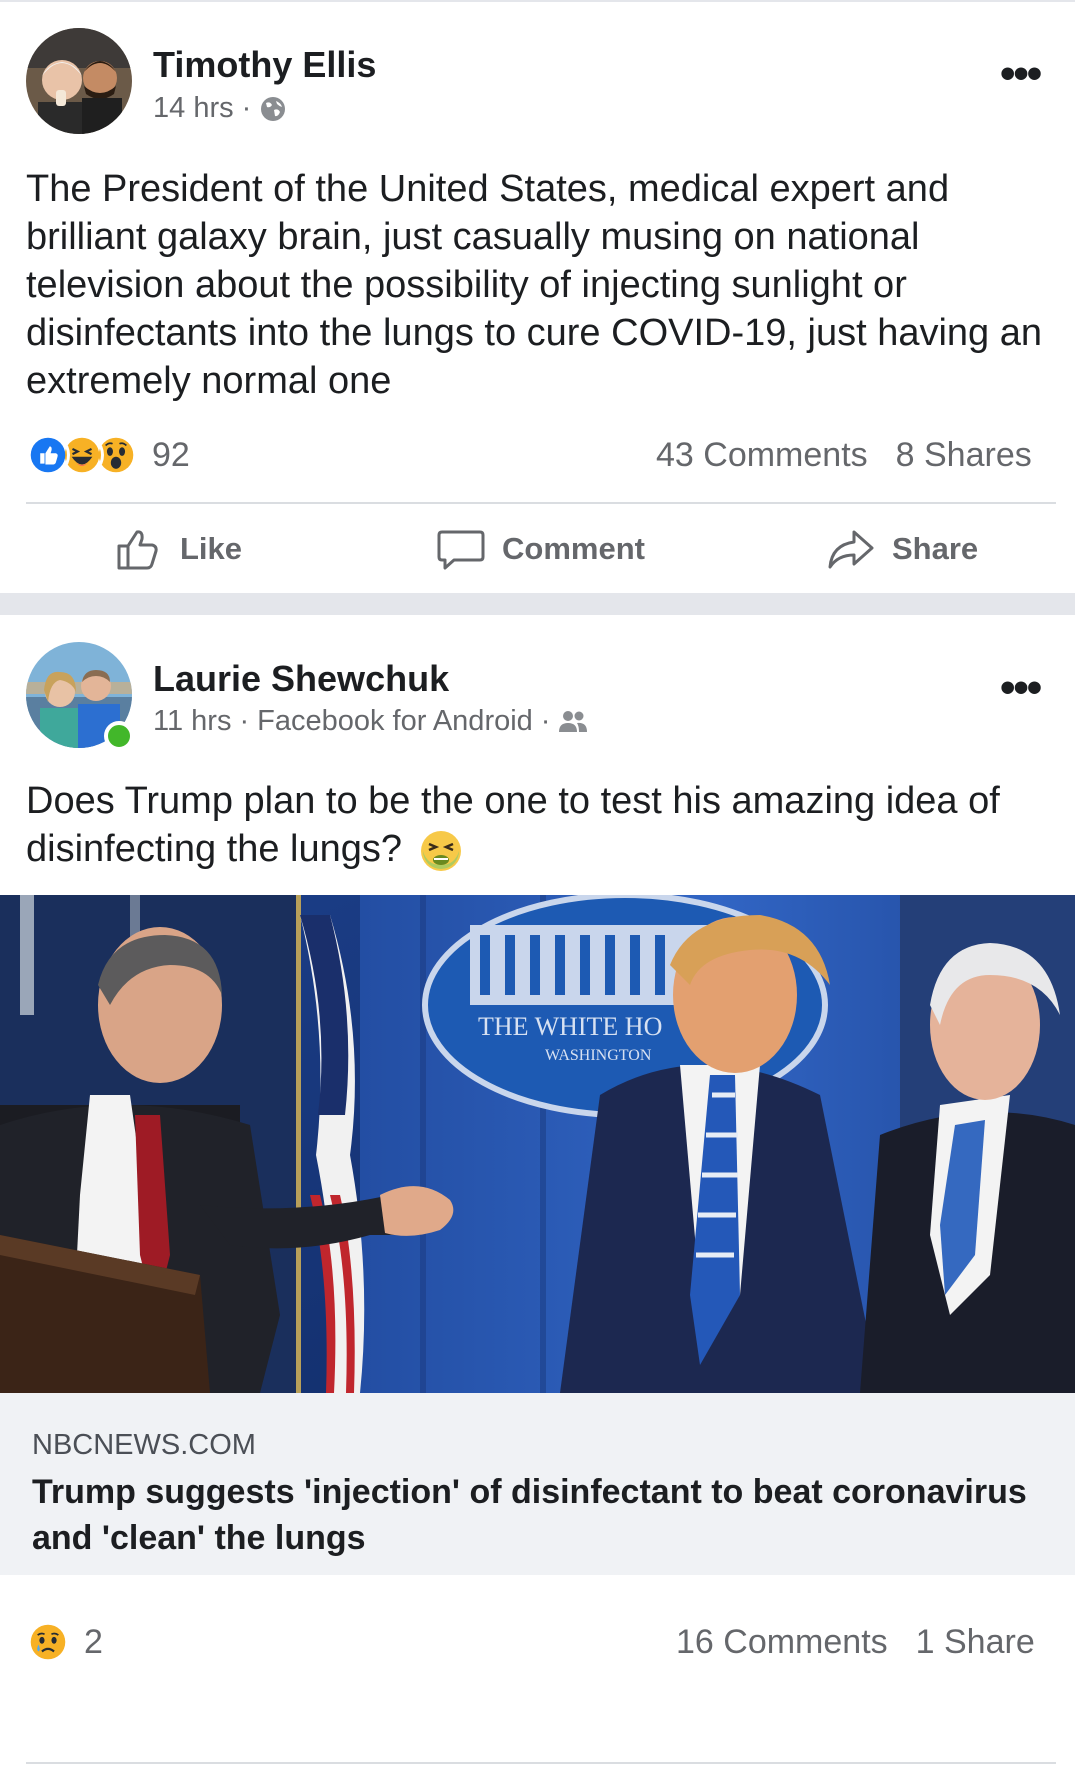 Image resolution: width=1075 pixels, height=1786 pixels. I want to click on link-domain: NBCNEWS.COM, so click(144, 1445).